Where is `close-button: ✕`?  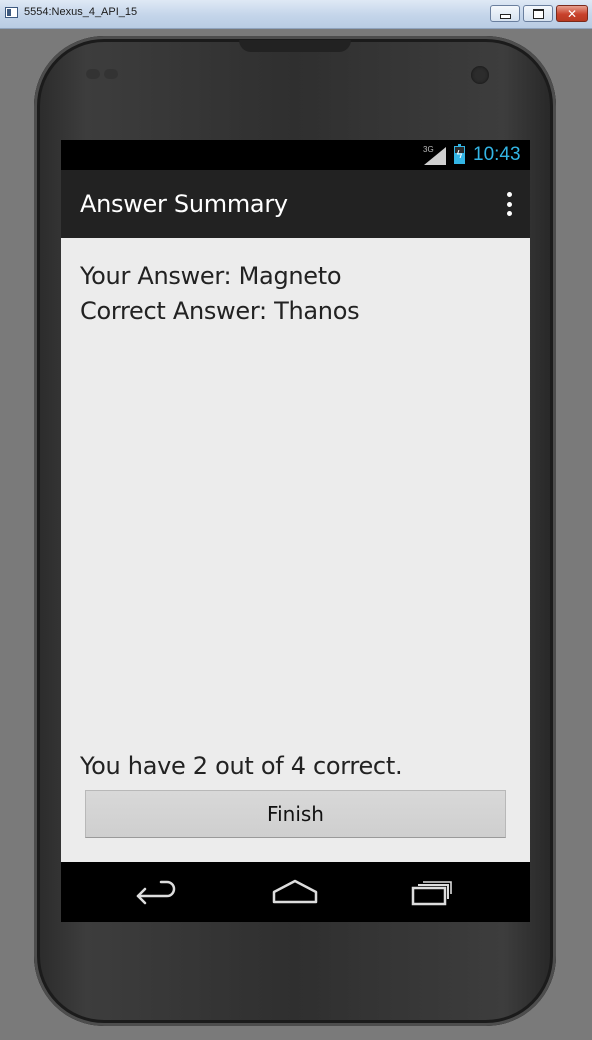
close-button: ✕ is located at coordinates (572, 13).